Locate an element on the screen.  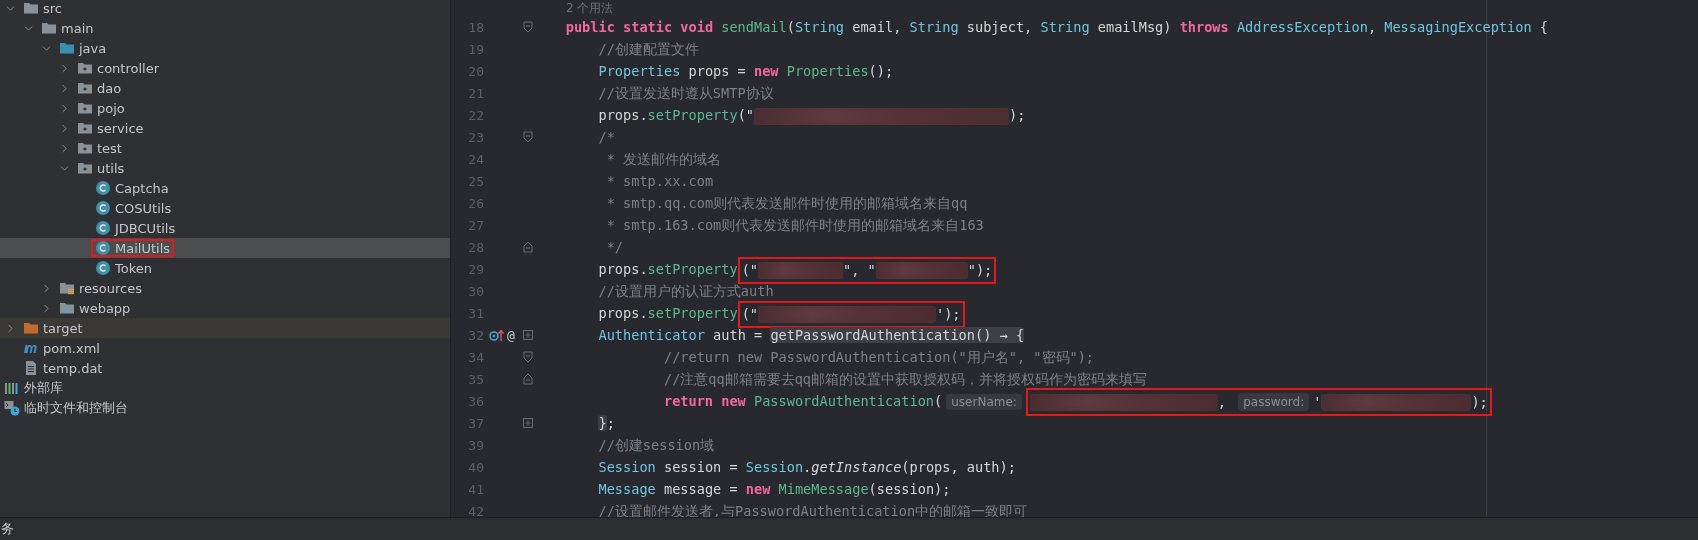
item-label: JDBCUtils is located at coordinates (145, 228).